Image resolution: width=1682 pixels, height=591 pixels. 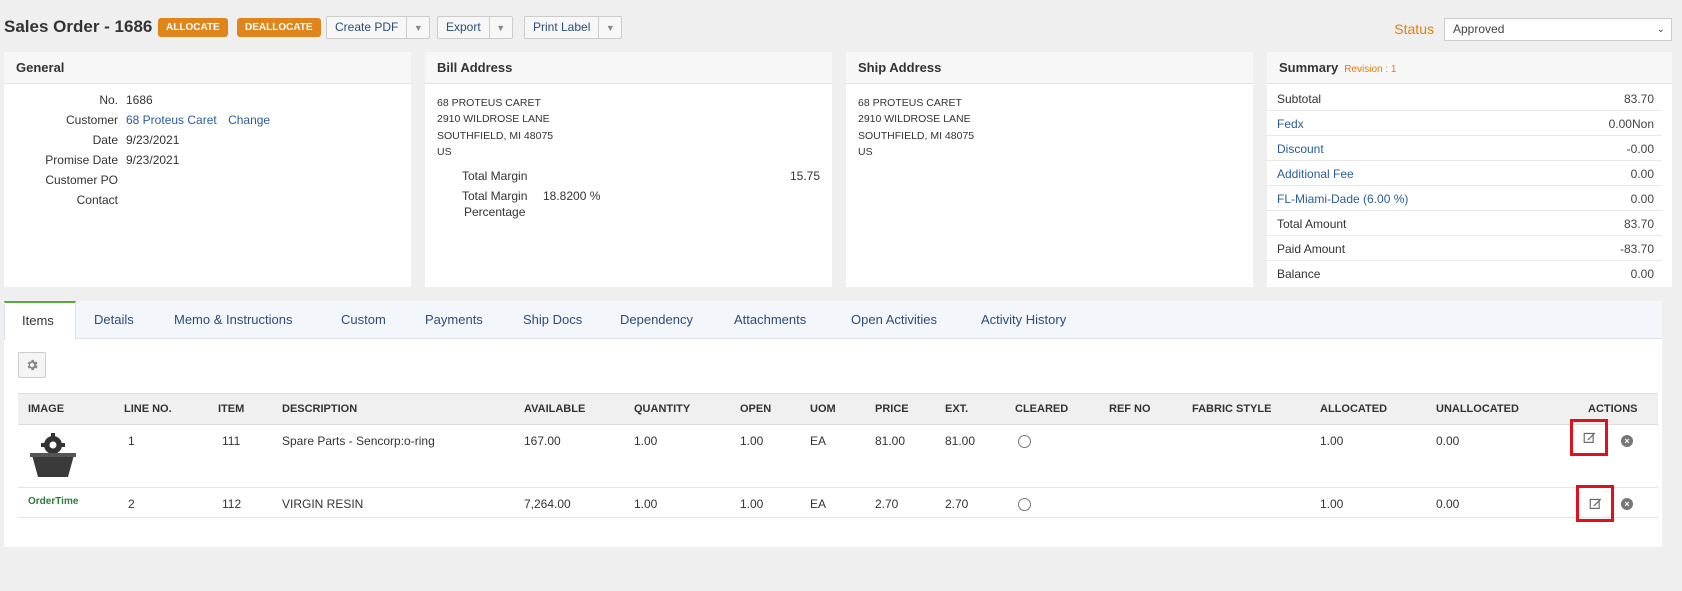 I want to click on ext-cell: 81.00, so click(x=960, y=441).